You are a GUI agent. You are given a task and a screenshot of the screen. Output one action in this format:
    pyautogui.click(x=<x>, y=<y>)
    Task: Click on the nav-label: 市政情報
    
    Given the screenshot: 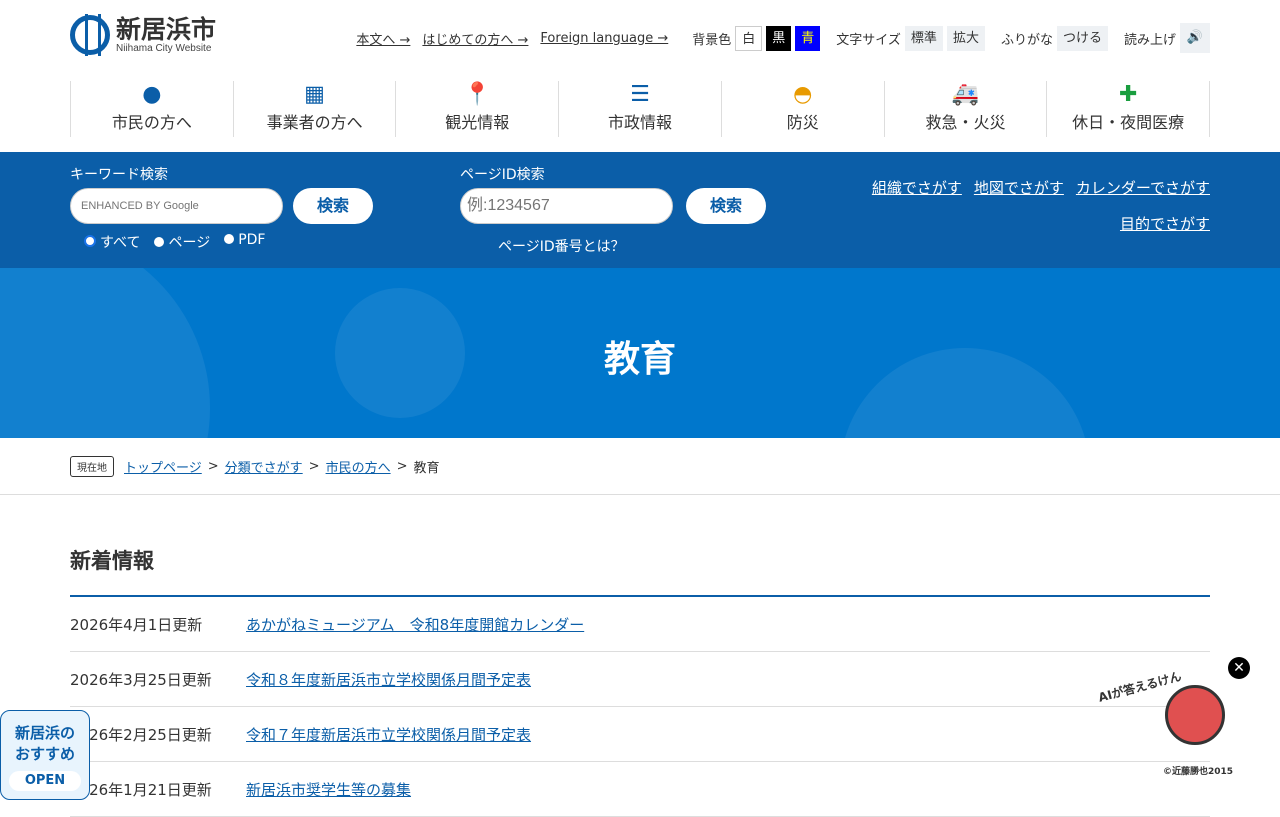 What is the action you would take?
    pyautogui.click(x=640, y=122)
    